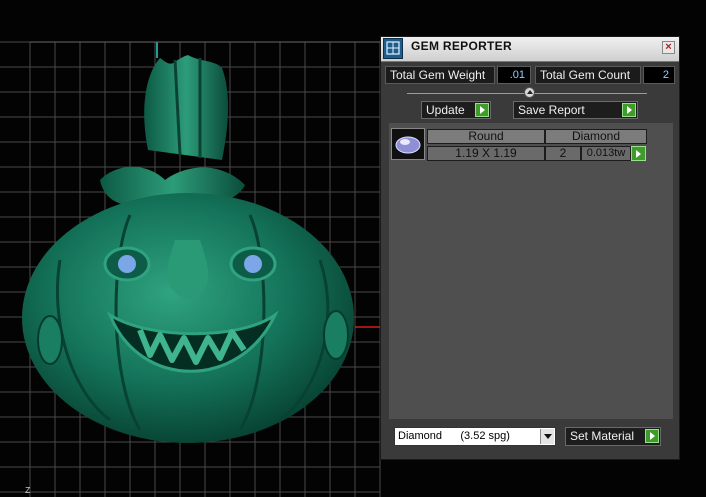 This screenshot has width=706, height=497. Describe the element at coordinates (659, 75) in the screenshot. I see `total-gem-count-value: 2` at that location.